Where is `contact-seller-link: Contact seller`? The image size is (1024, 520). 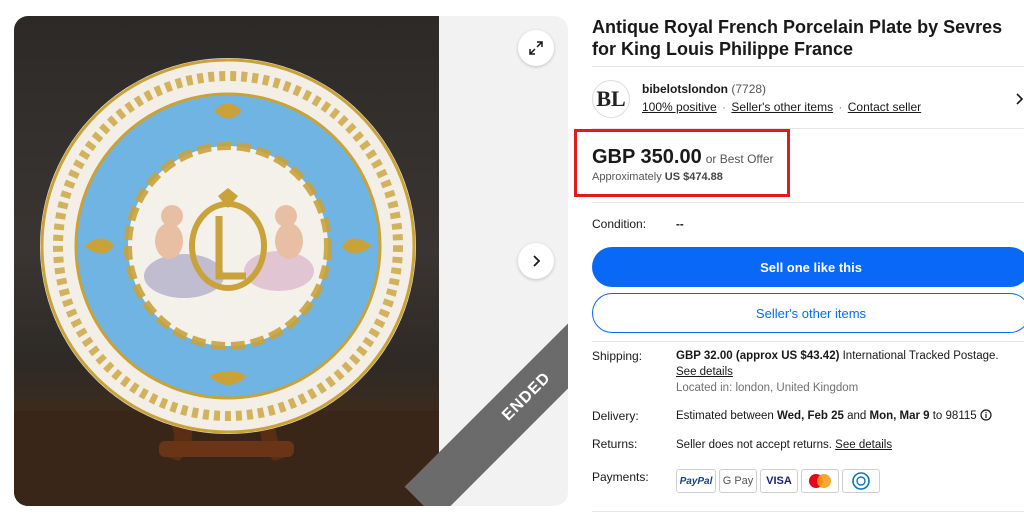
contact-seller-link: Contact seller is located at coordinates (884, 107).